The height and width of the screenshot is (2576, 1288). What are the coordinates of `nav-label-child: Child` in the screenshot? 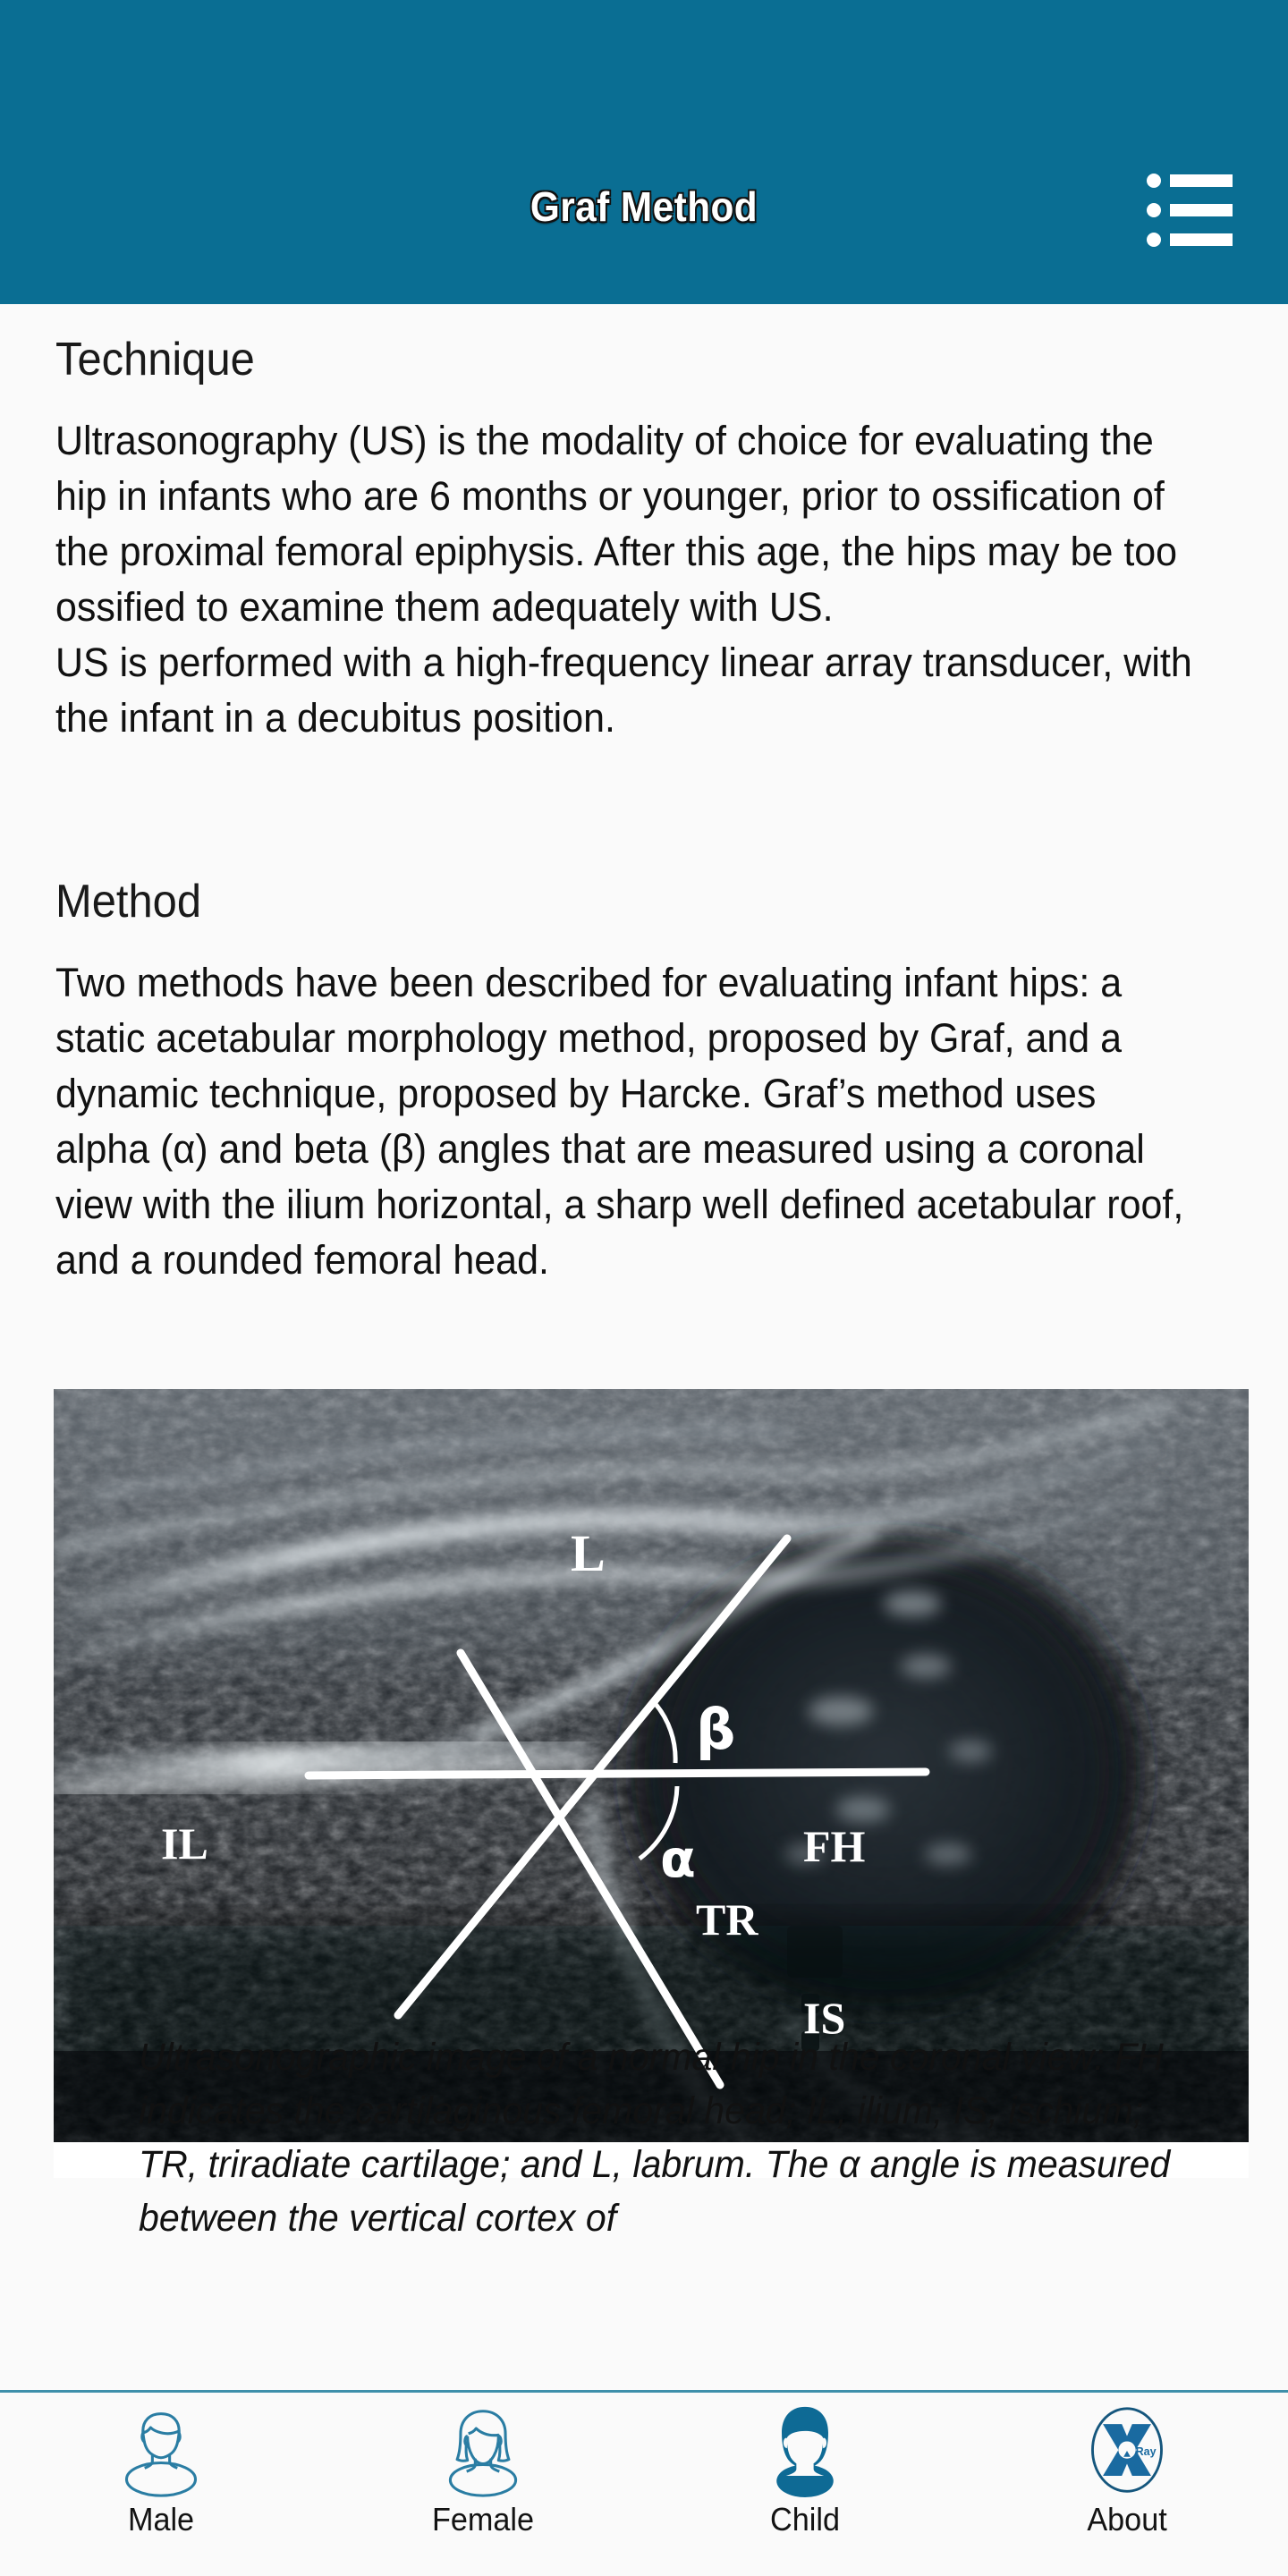 It's located at (805, 2519).